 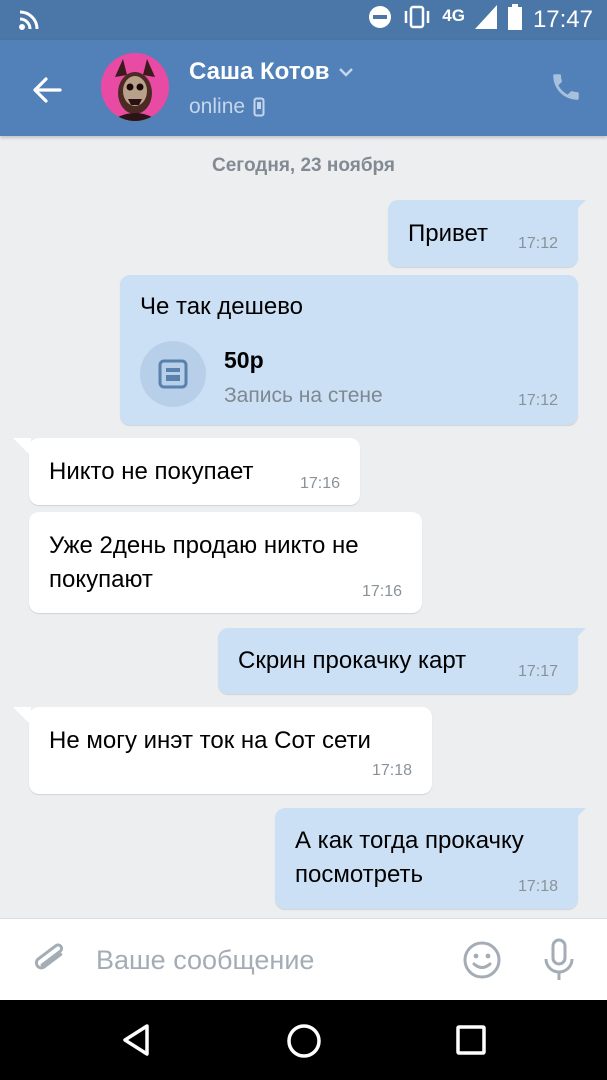 I want to click on phone-icon, so click(x=566, y=87).